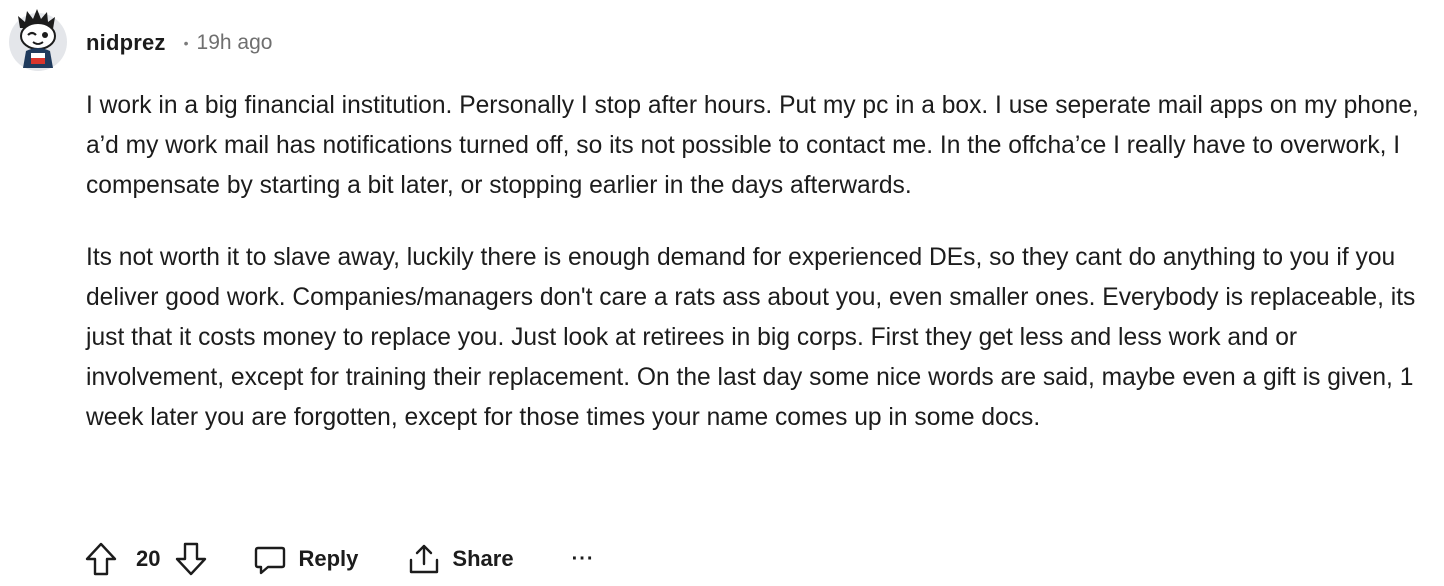  I want to click on vote-score: 20, so click(148, 558).